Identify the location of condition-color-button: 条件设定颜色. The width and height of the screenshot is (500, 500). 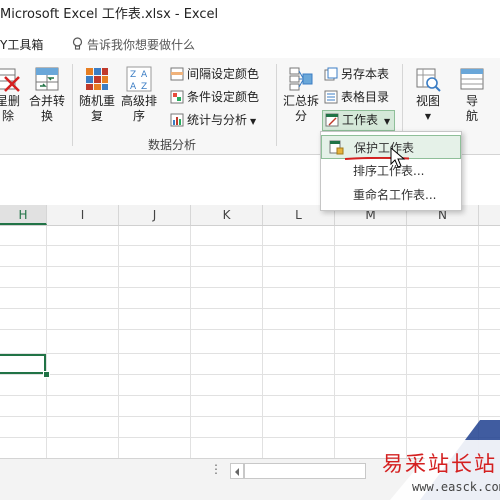
(214, 97).